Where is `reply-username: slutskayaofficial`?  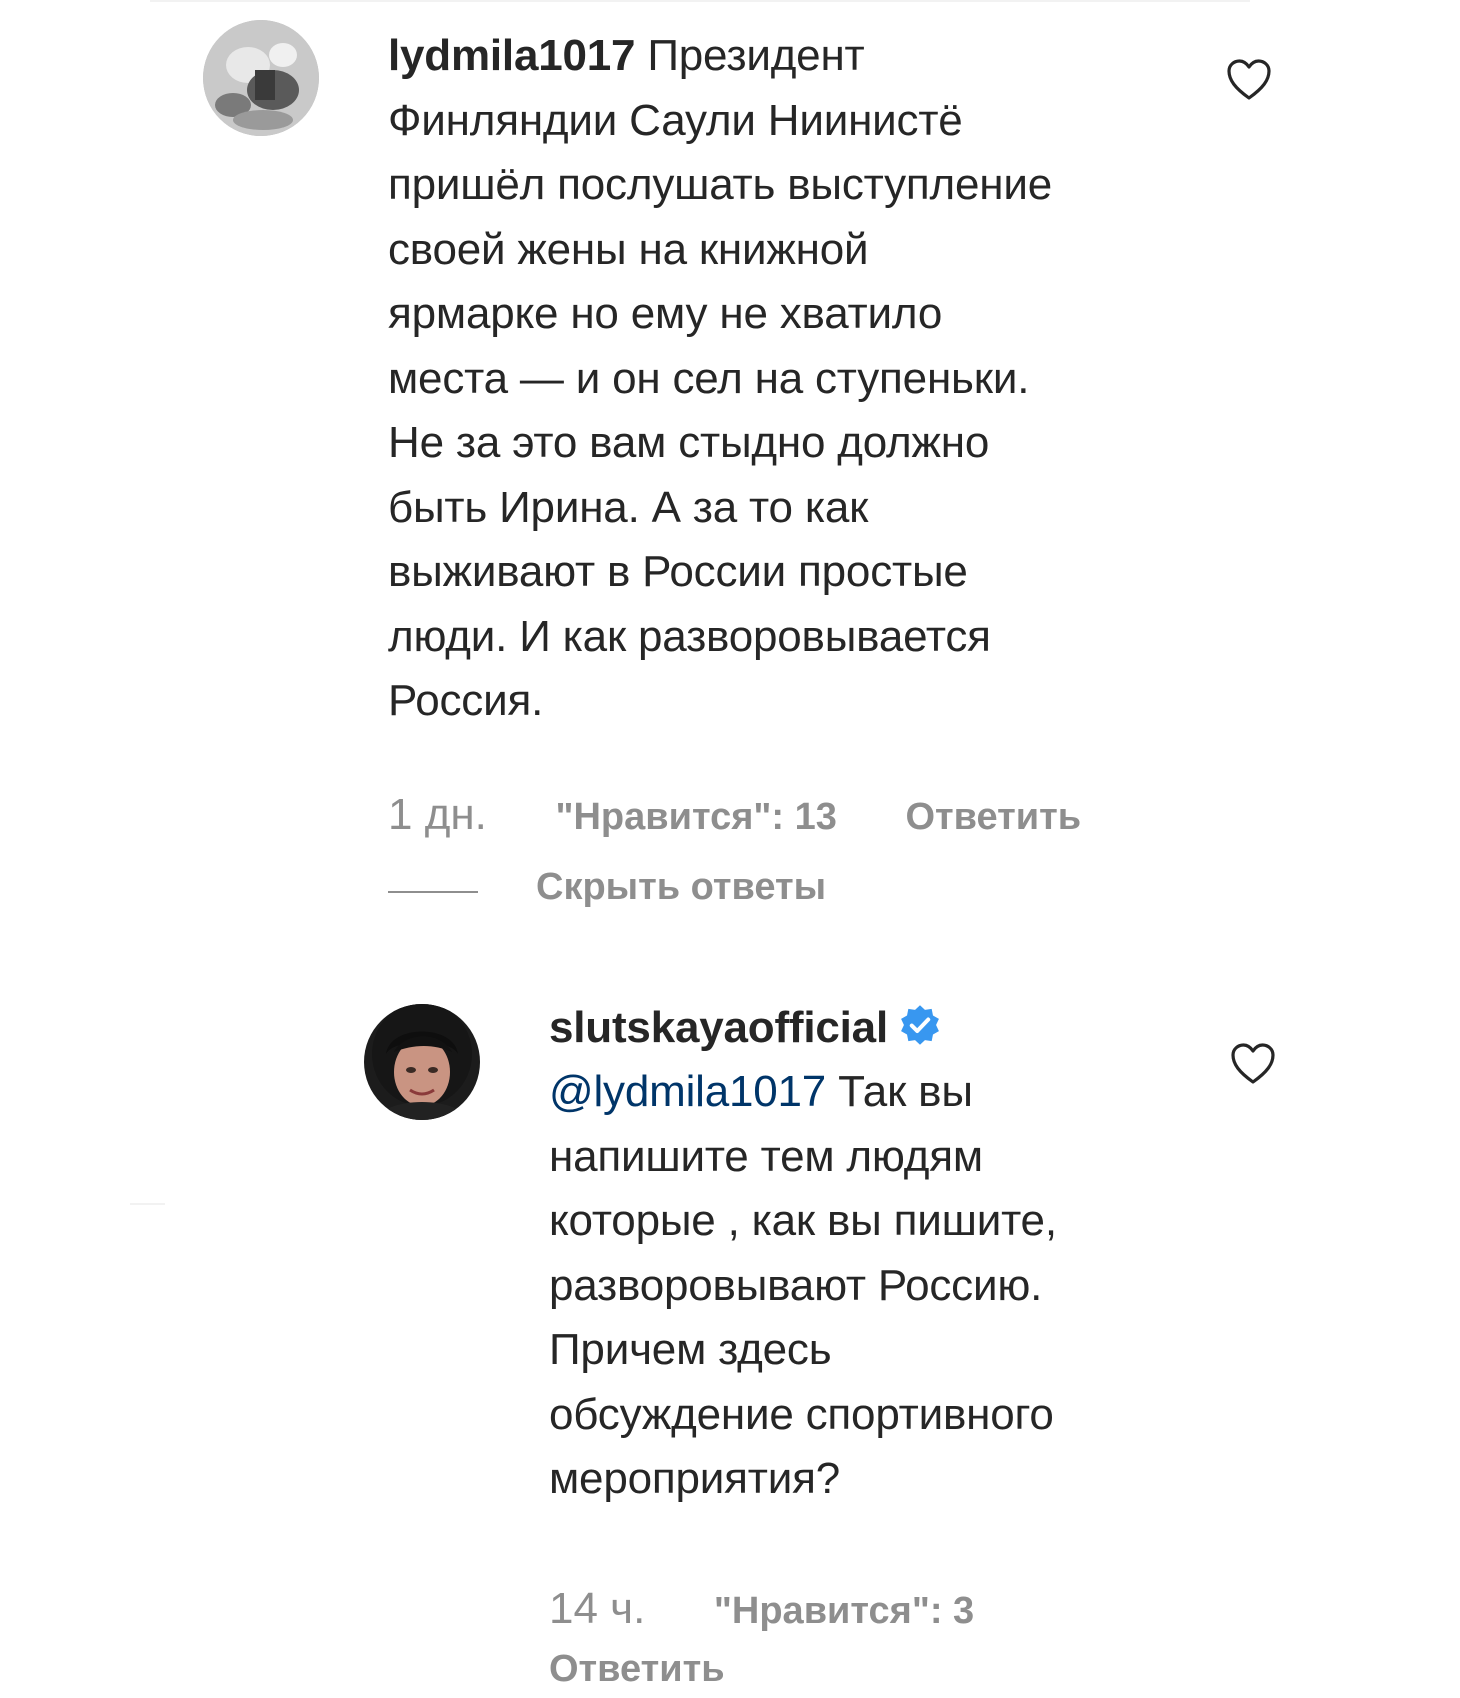
reply-username: slutskayaofficial is located at coordinates (718, 1027).